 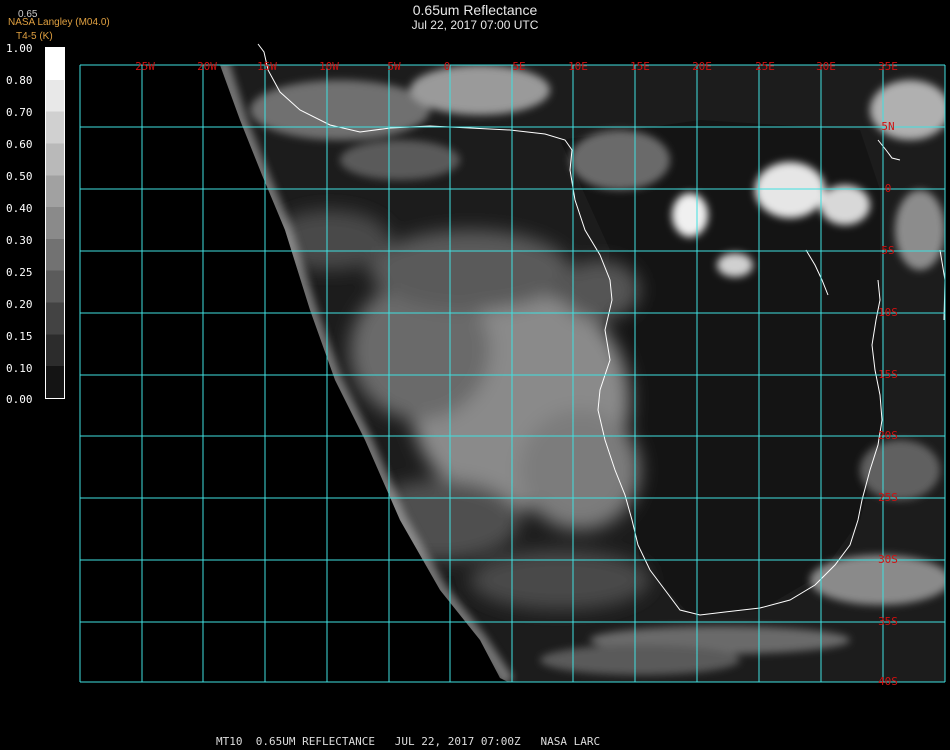 What do you see at coordinates (267, 66) in the screenshot?
I see `longitude-label: 15W` at bounding box center [267, 66].